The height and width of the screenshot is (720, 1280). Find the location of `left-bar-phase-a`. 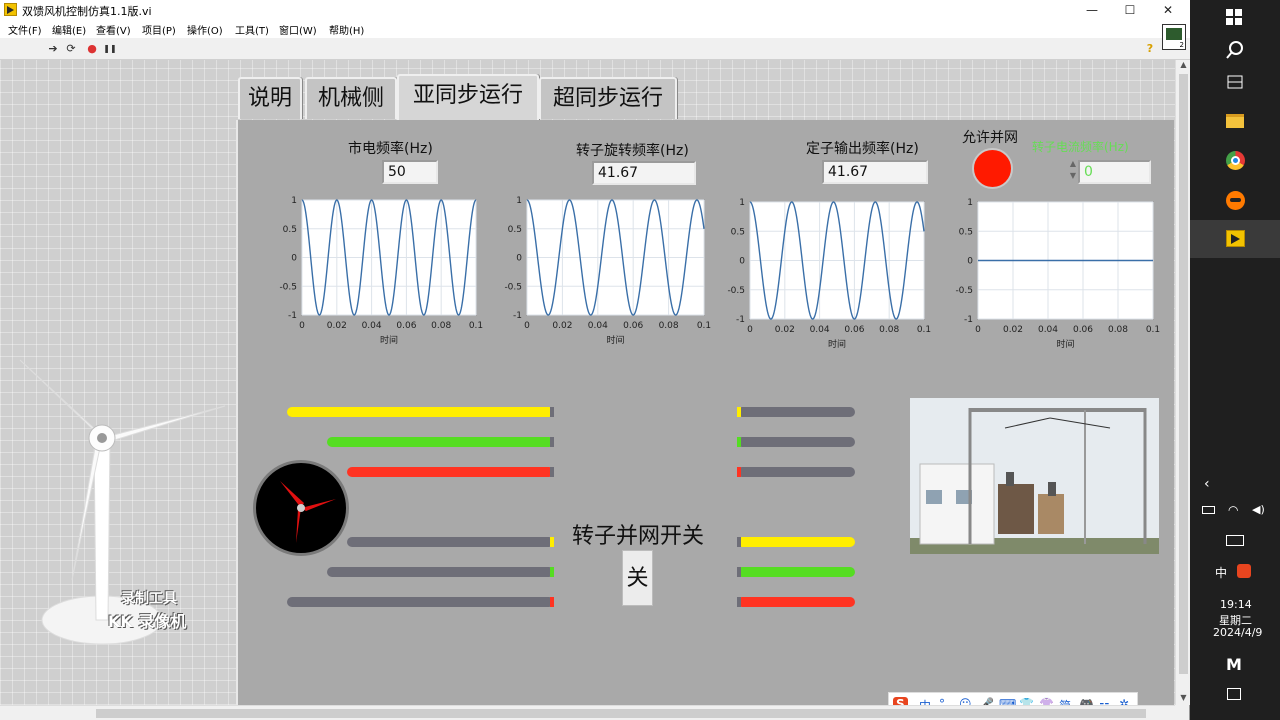

left-bar-phase-a is located at coordinates (420, 412).